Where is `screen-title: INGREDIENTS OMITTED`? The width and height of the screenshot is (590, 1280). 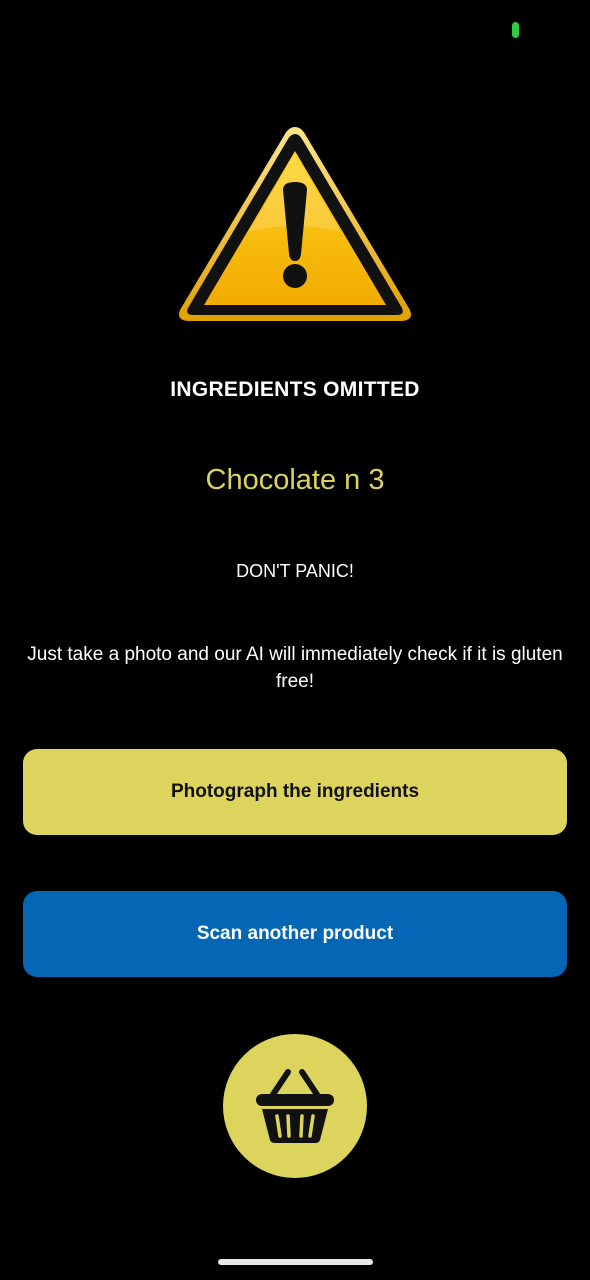
screen-title: INGREDIENTS OMITTED is located at coordinates (295, 389).